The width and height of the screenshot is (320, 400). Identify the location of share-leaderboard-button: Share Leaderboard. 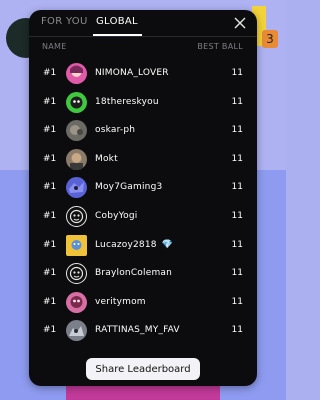
(143, 369).